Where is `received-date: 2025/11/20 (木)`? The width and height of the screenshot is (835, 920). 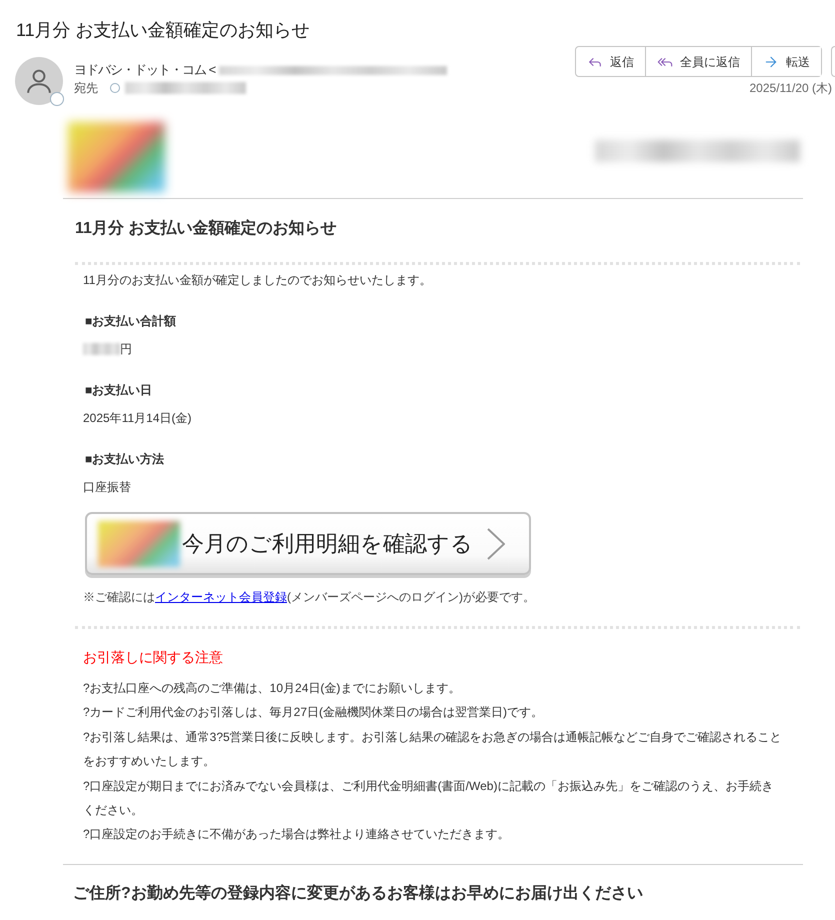 received-date: 2025/11/20 (木) is located at coordinates (791, 88).